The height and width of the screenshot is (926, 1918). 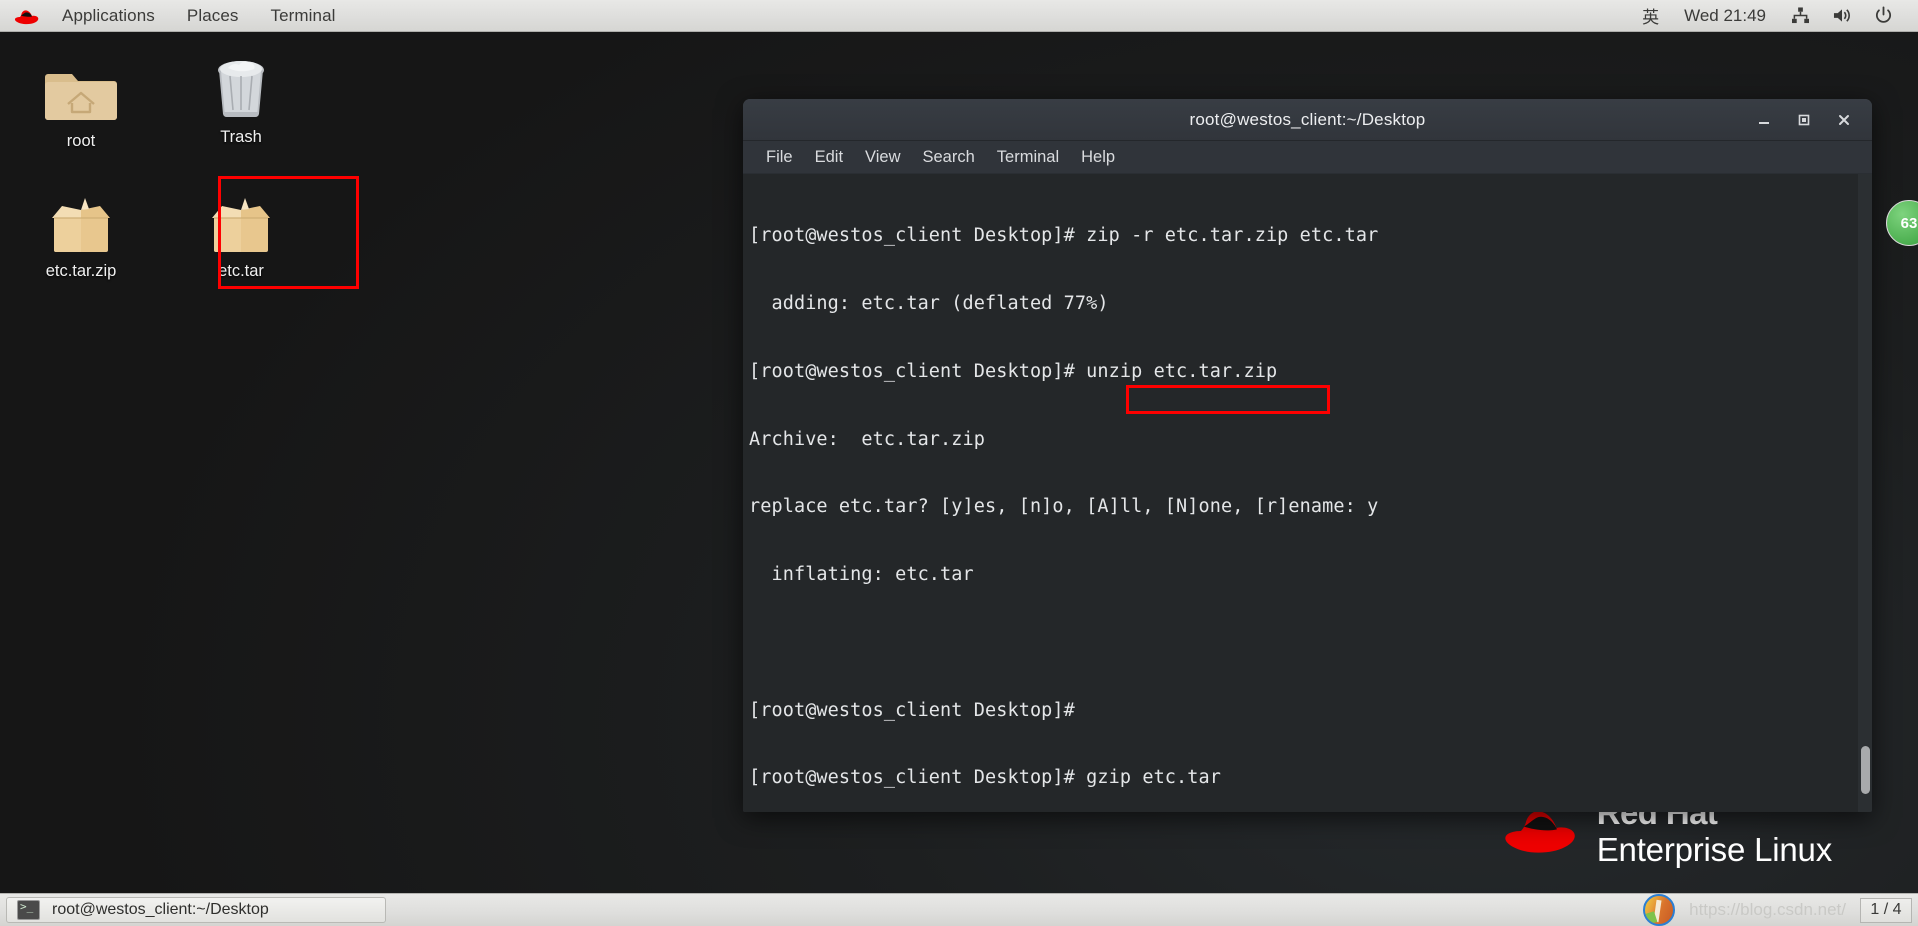 I want to click on volume-icon, so click(x=1842, y=15).